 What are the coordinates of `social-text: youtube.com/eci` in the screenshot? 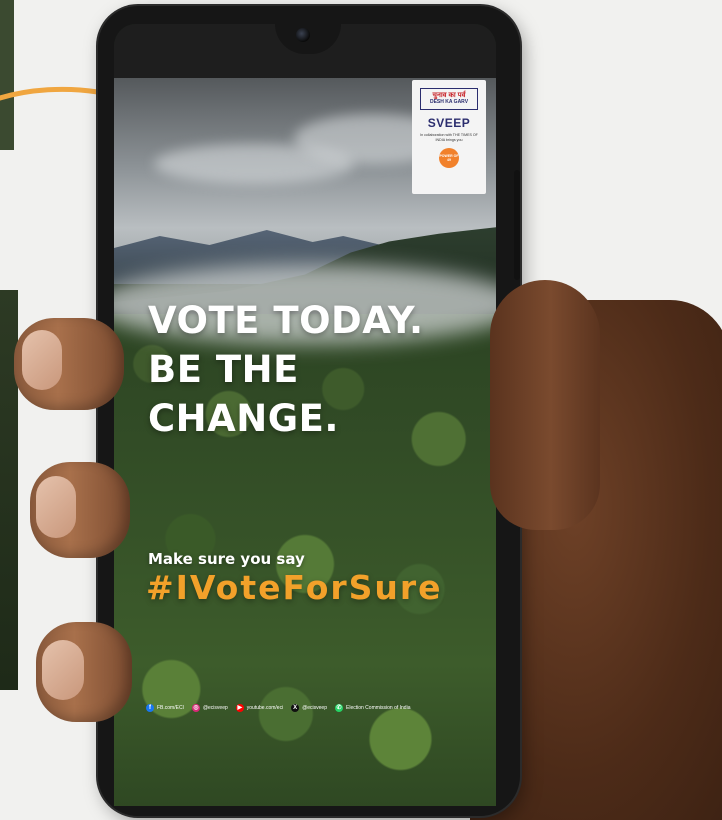 It's located at (265, 708).